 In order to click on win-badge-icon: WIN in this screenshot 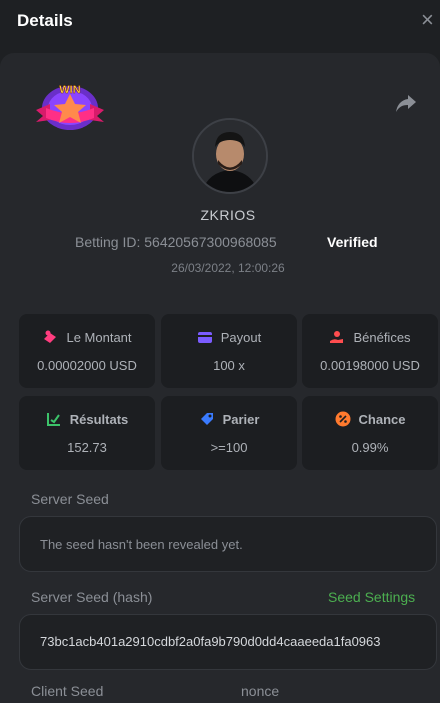, I will do `click(70, 107)`.